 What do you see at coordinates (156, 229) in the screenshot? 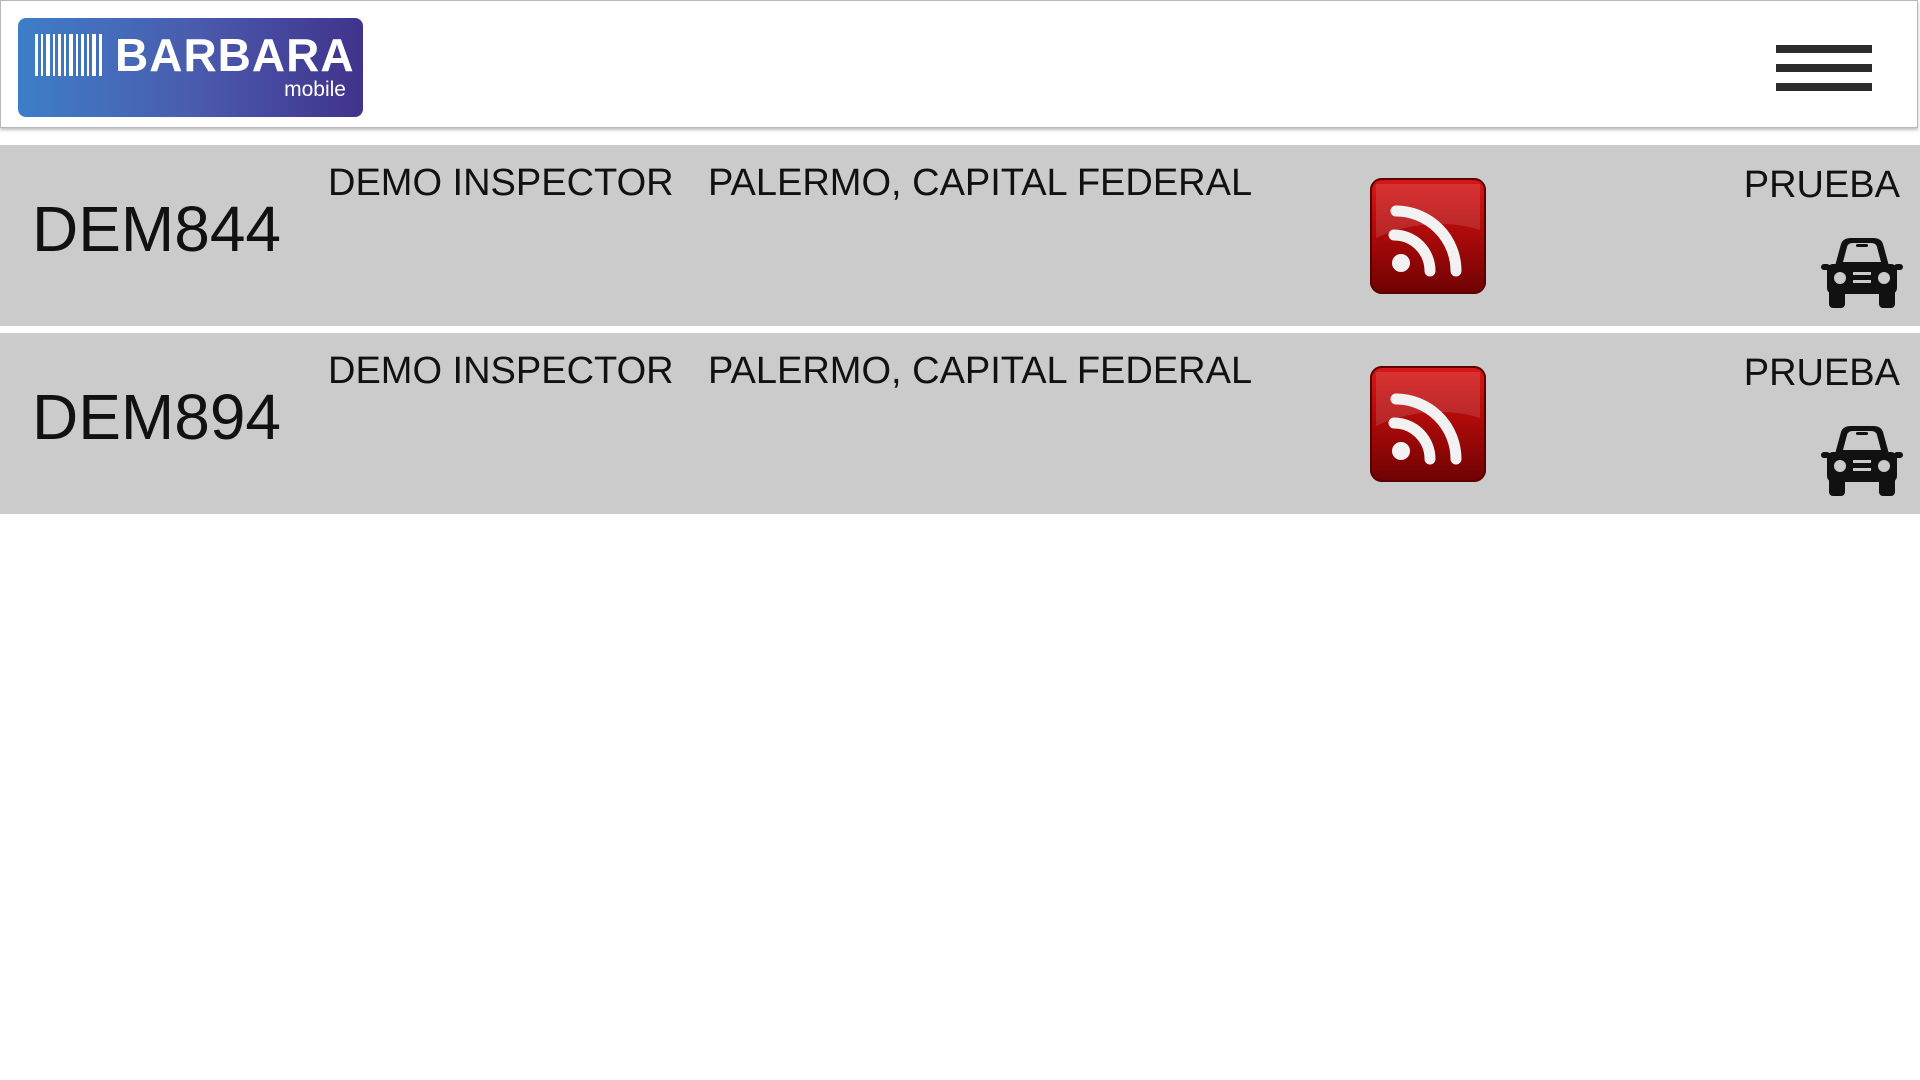
I see `plate-number: DEM844` at bounding box center [156, 229].